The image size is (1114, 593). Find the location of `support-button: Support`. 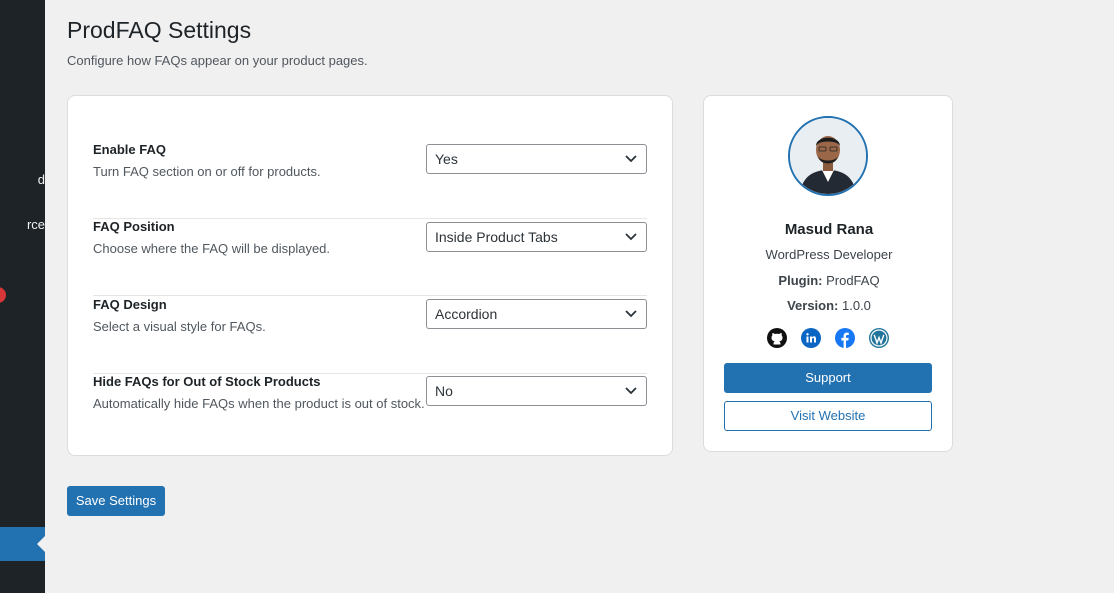

support-button: Support is located at coordinates (828, 378).